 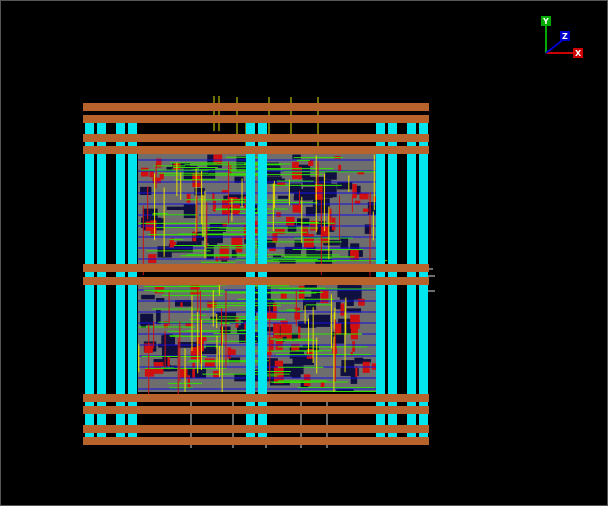 What do you see at coordinates (545, 21) in the screenshot?
I see `y-axis-label: Y` at bounding box center [545, 21].